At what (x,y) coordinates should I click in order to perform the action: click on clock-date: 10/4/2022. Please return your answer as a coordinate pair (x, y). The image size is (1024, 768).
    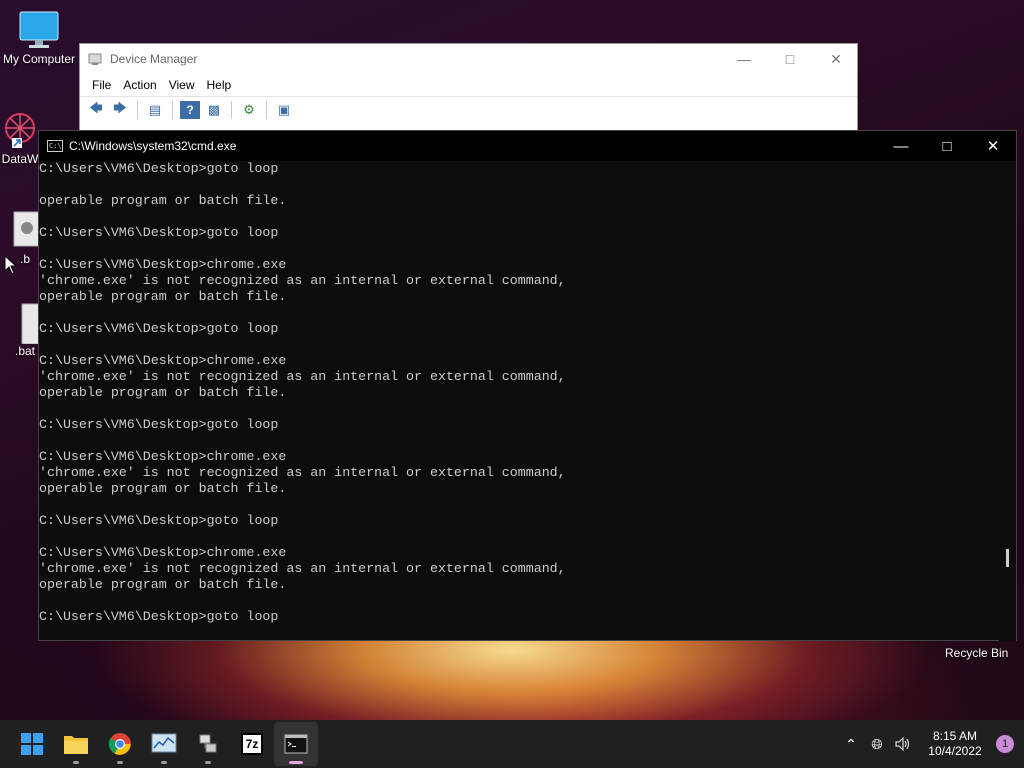
    Looking at the image, I should click on (955, 751).